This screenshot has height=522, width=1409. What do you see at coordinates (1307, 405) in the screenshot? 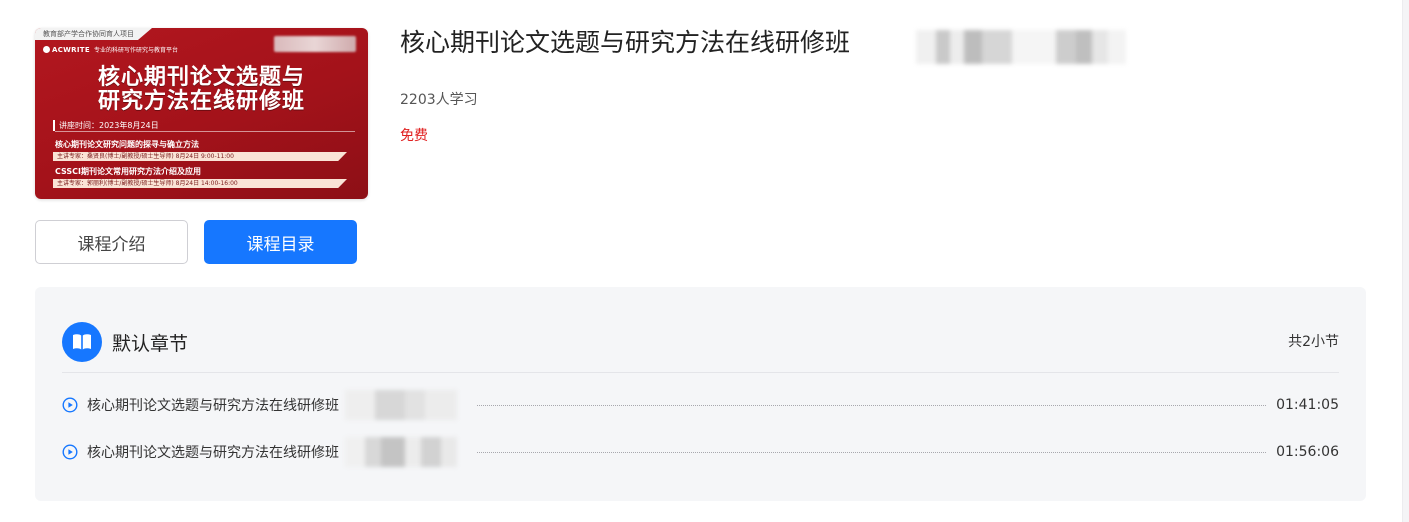
I see `lesson-duration: 01:41:05` at bounding box center [1307, 405].